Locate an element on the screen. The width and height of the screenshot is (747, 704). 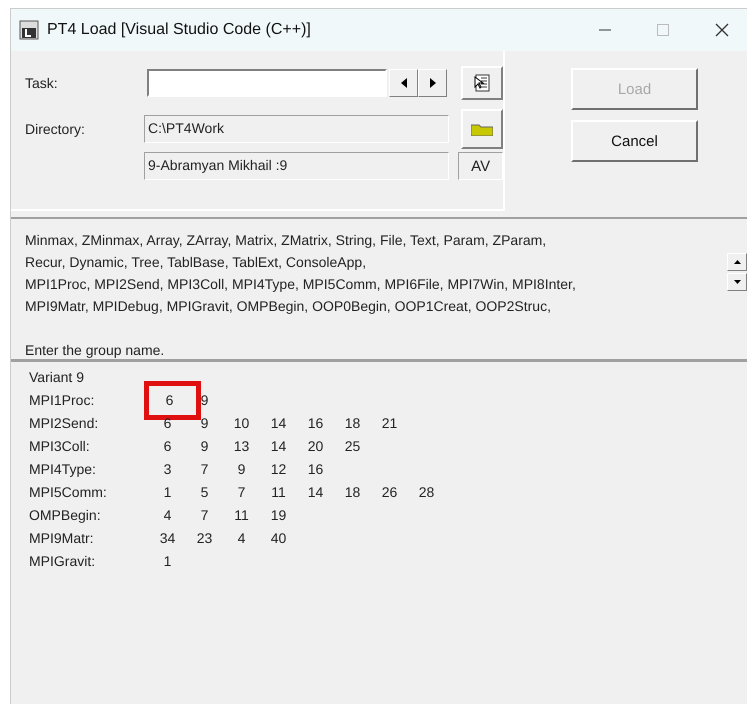
task-number: 10 is located at coordinates (241, 423).